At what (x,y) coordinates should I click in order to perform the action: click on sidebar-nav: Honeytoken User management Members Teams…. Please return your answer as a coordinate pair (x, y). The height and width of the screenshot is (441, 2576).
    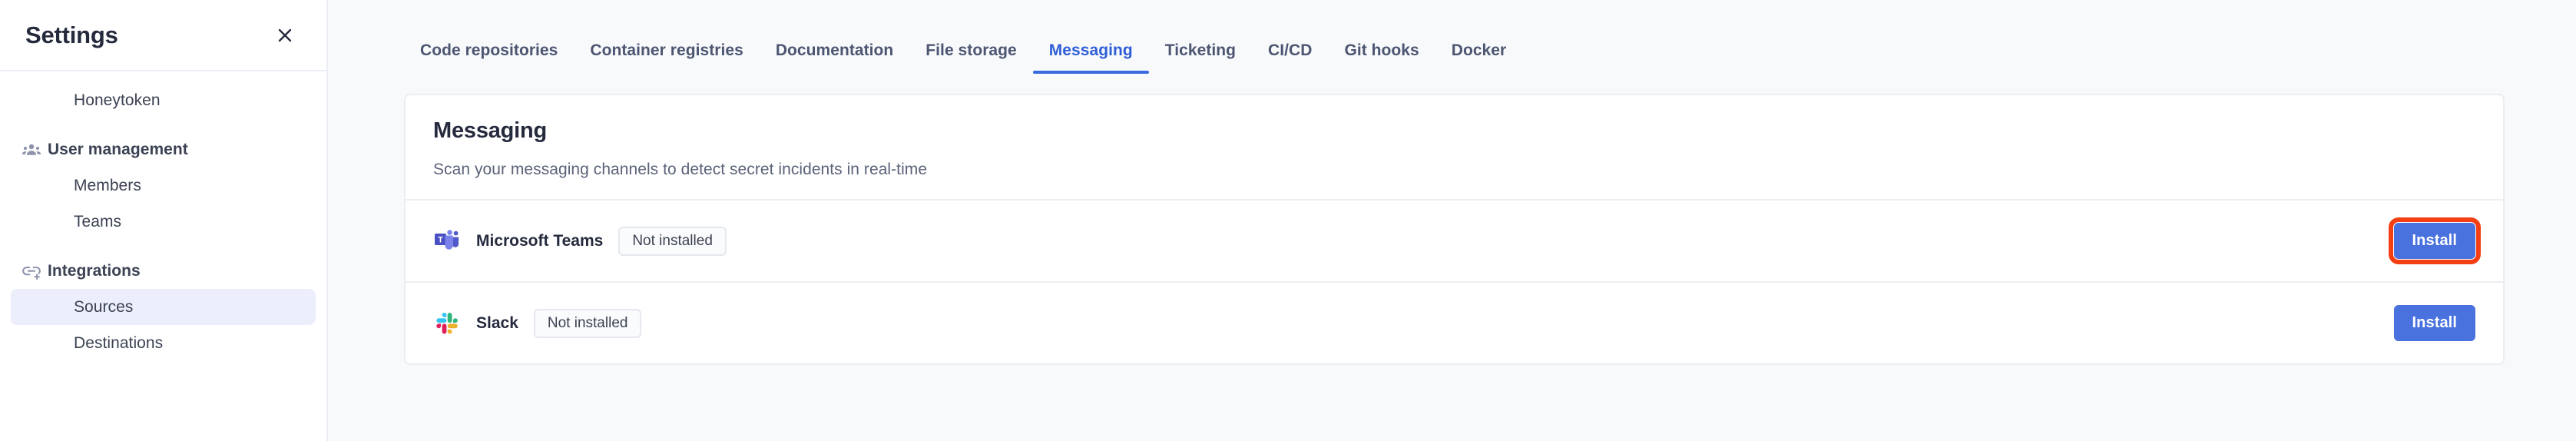
    Looking at the image, I should click on (163, 216).